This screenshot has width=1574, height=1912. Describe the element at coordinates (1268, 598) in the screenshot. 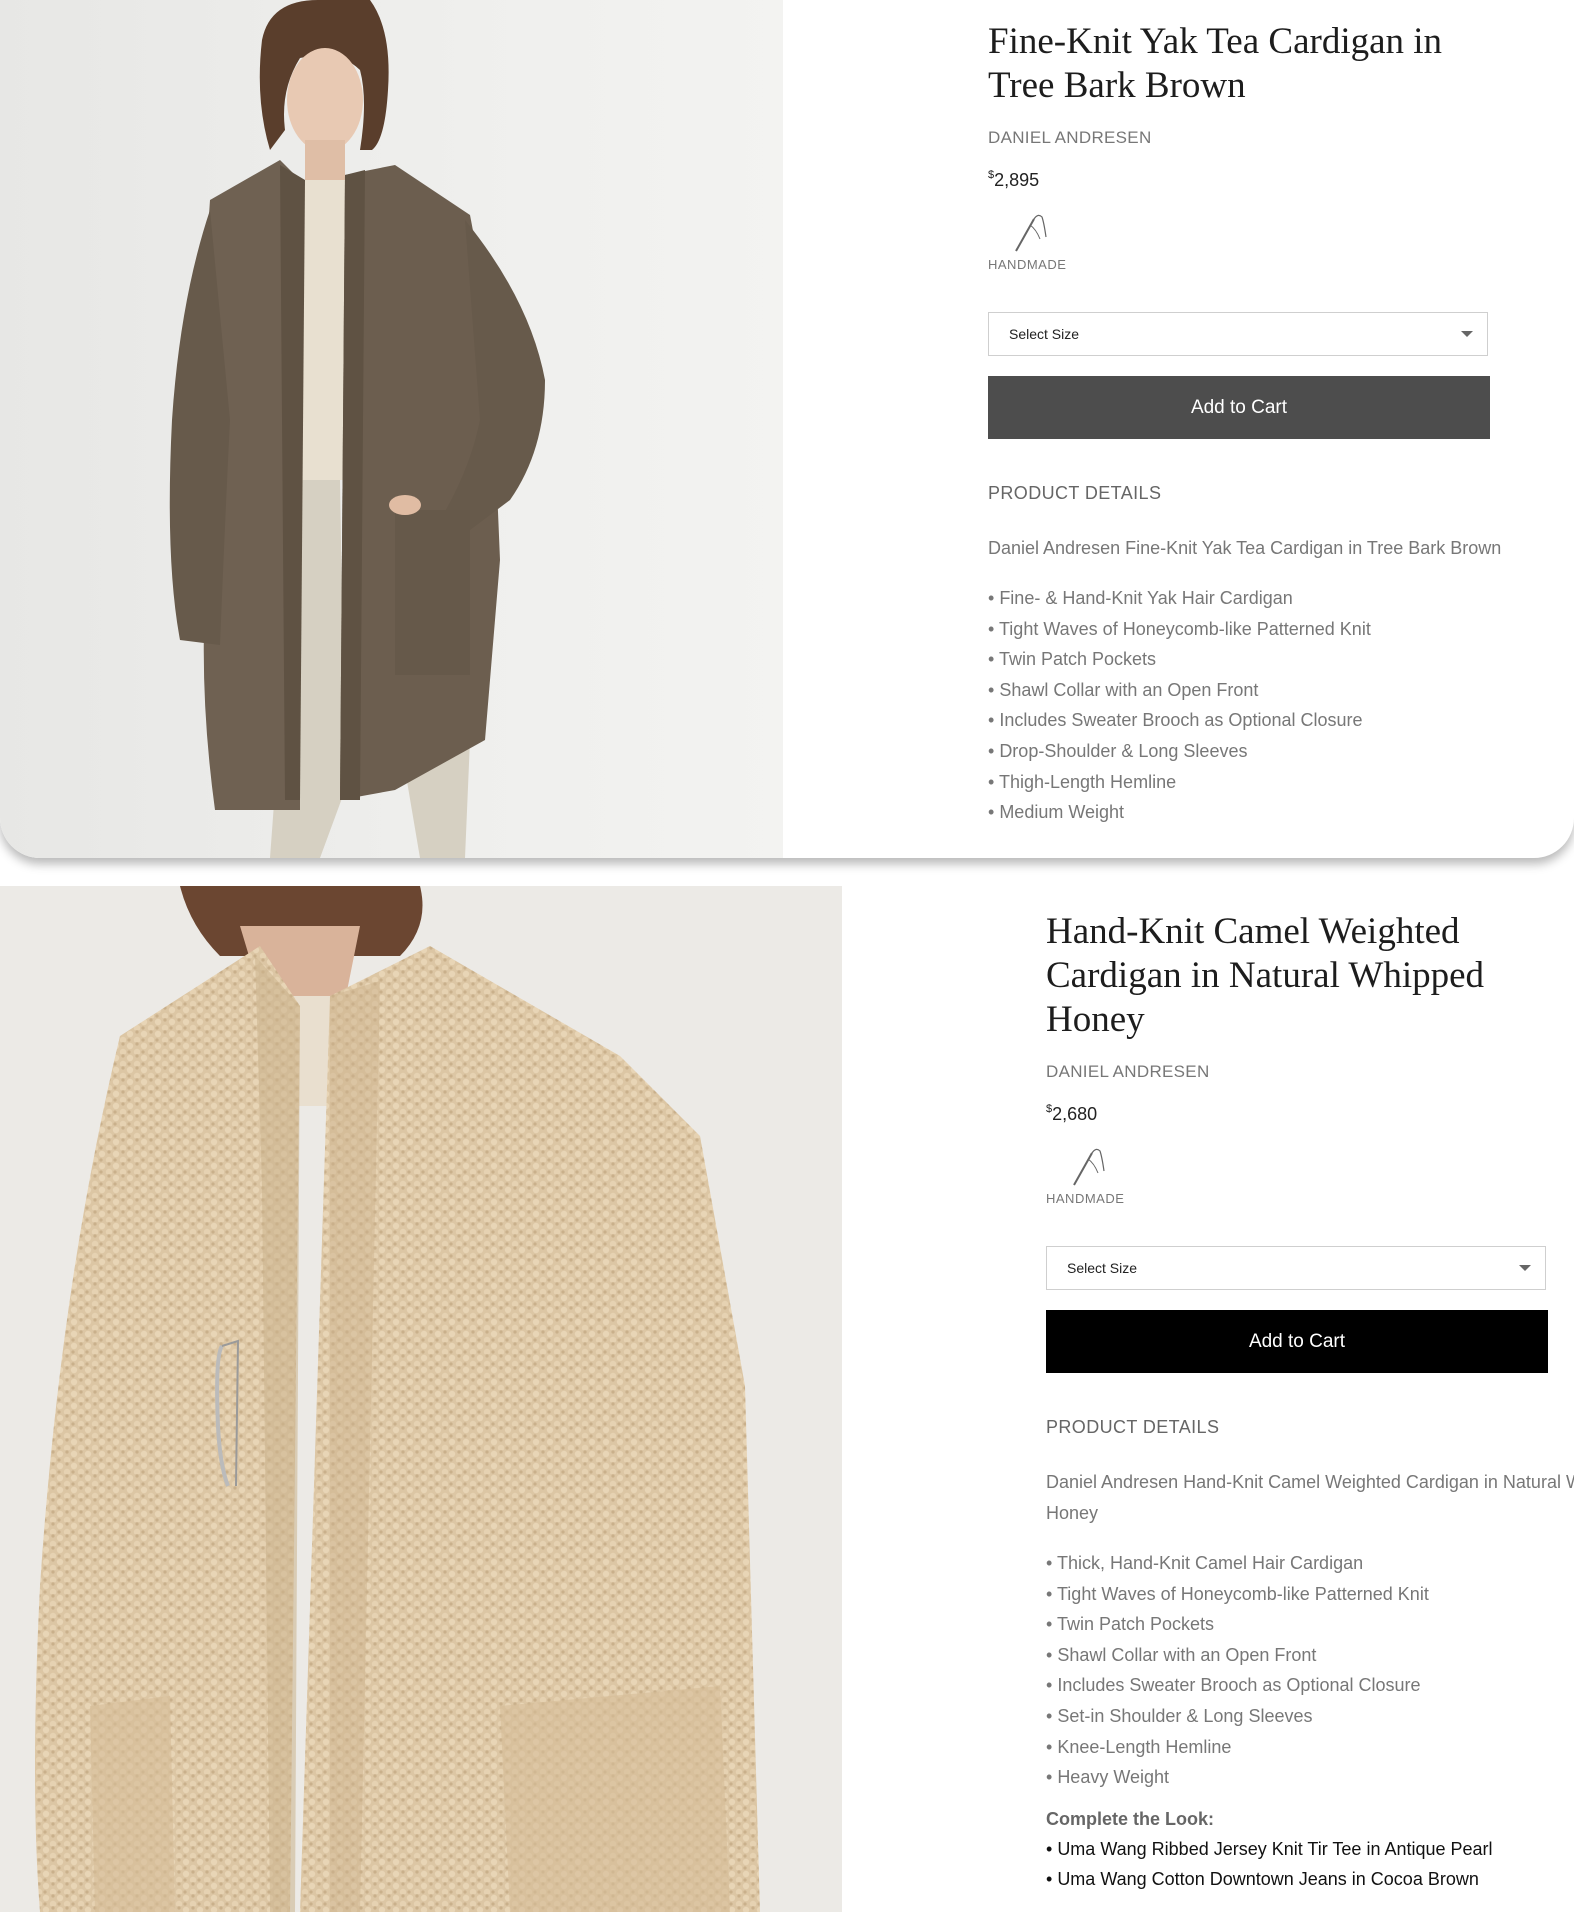

I see `feature-item: Fine- & Hand-Knit Yak Hair Cardigan` at that location.